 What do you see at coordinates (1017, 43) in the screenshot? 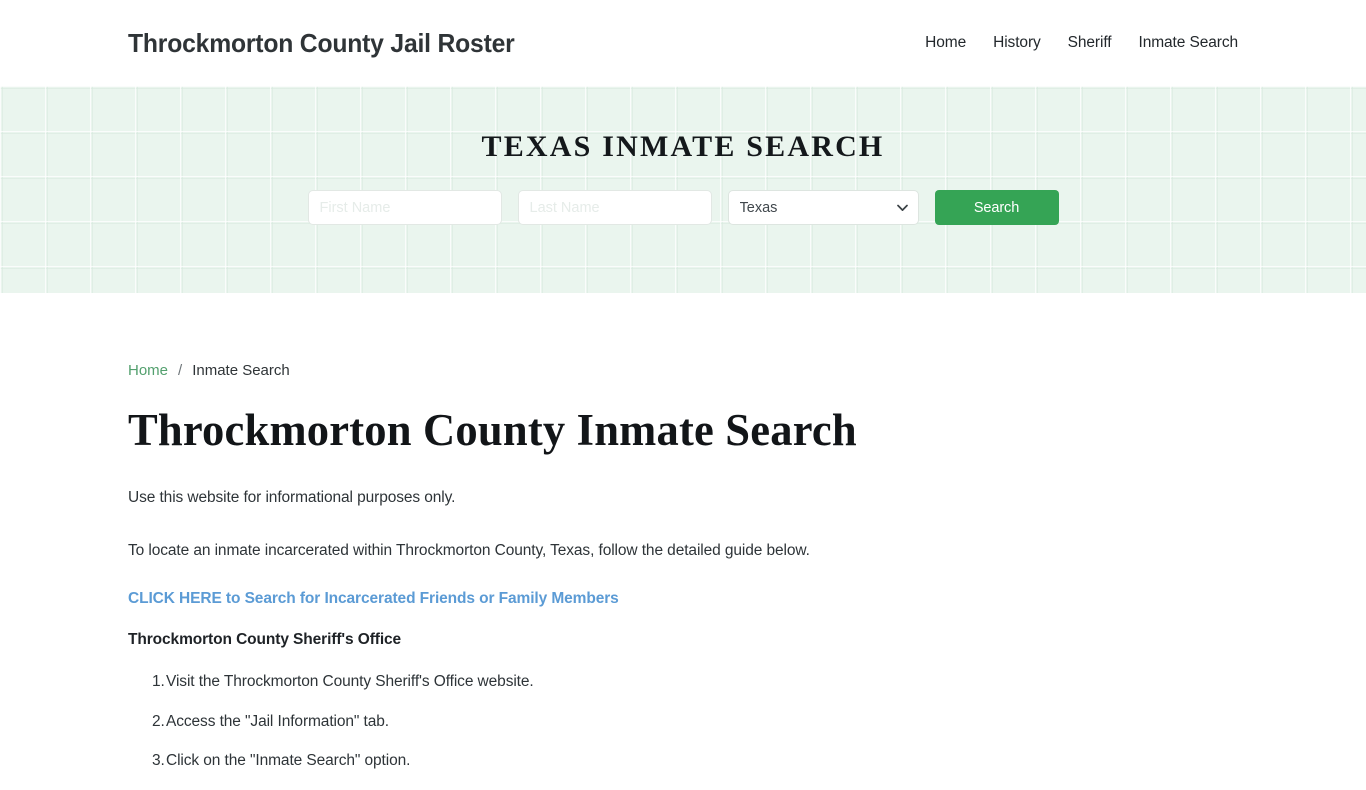
I see `nav-item-history: History` at bounding box center [1017, 43].